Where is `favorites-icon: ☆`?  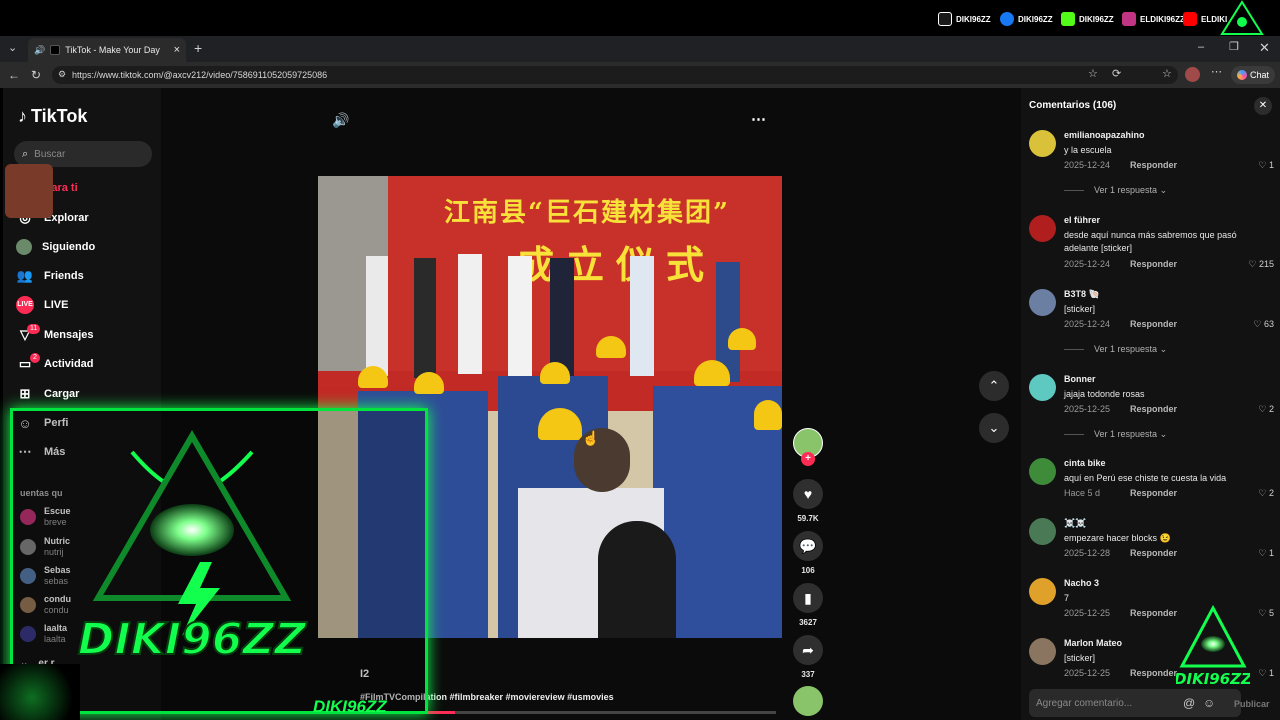 favorites-icon: ☆ is located at coordinates (1167, 74).